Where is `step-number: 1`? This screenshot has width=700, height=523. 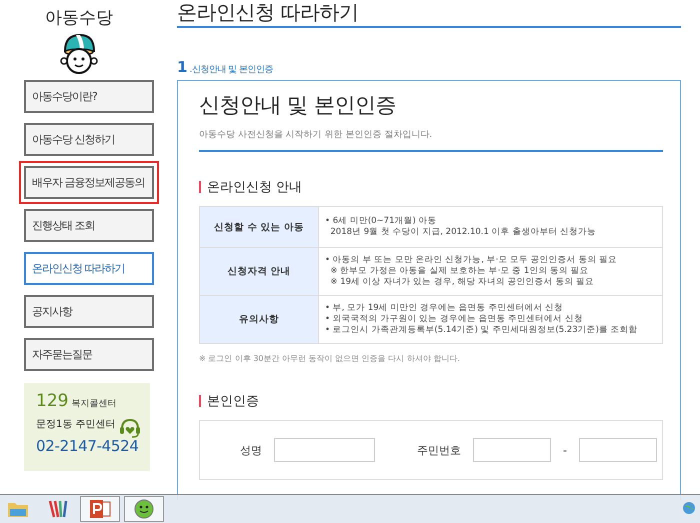 step-number: 1 is located at coordinates (182, 67).